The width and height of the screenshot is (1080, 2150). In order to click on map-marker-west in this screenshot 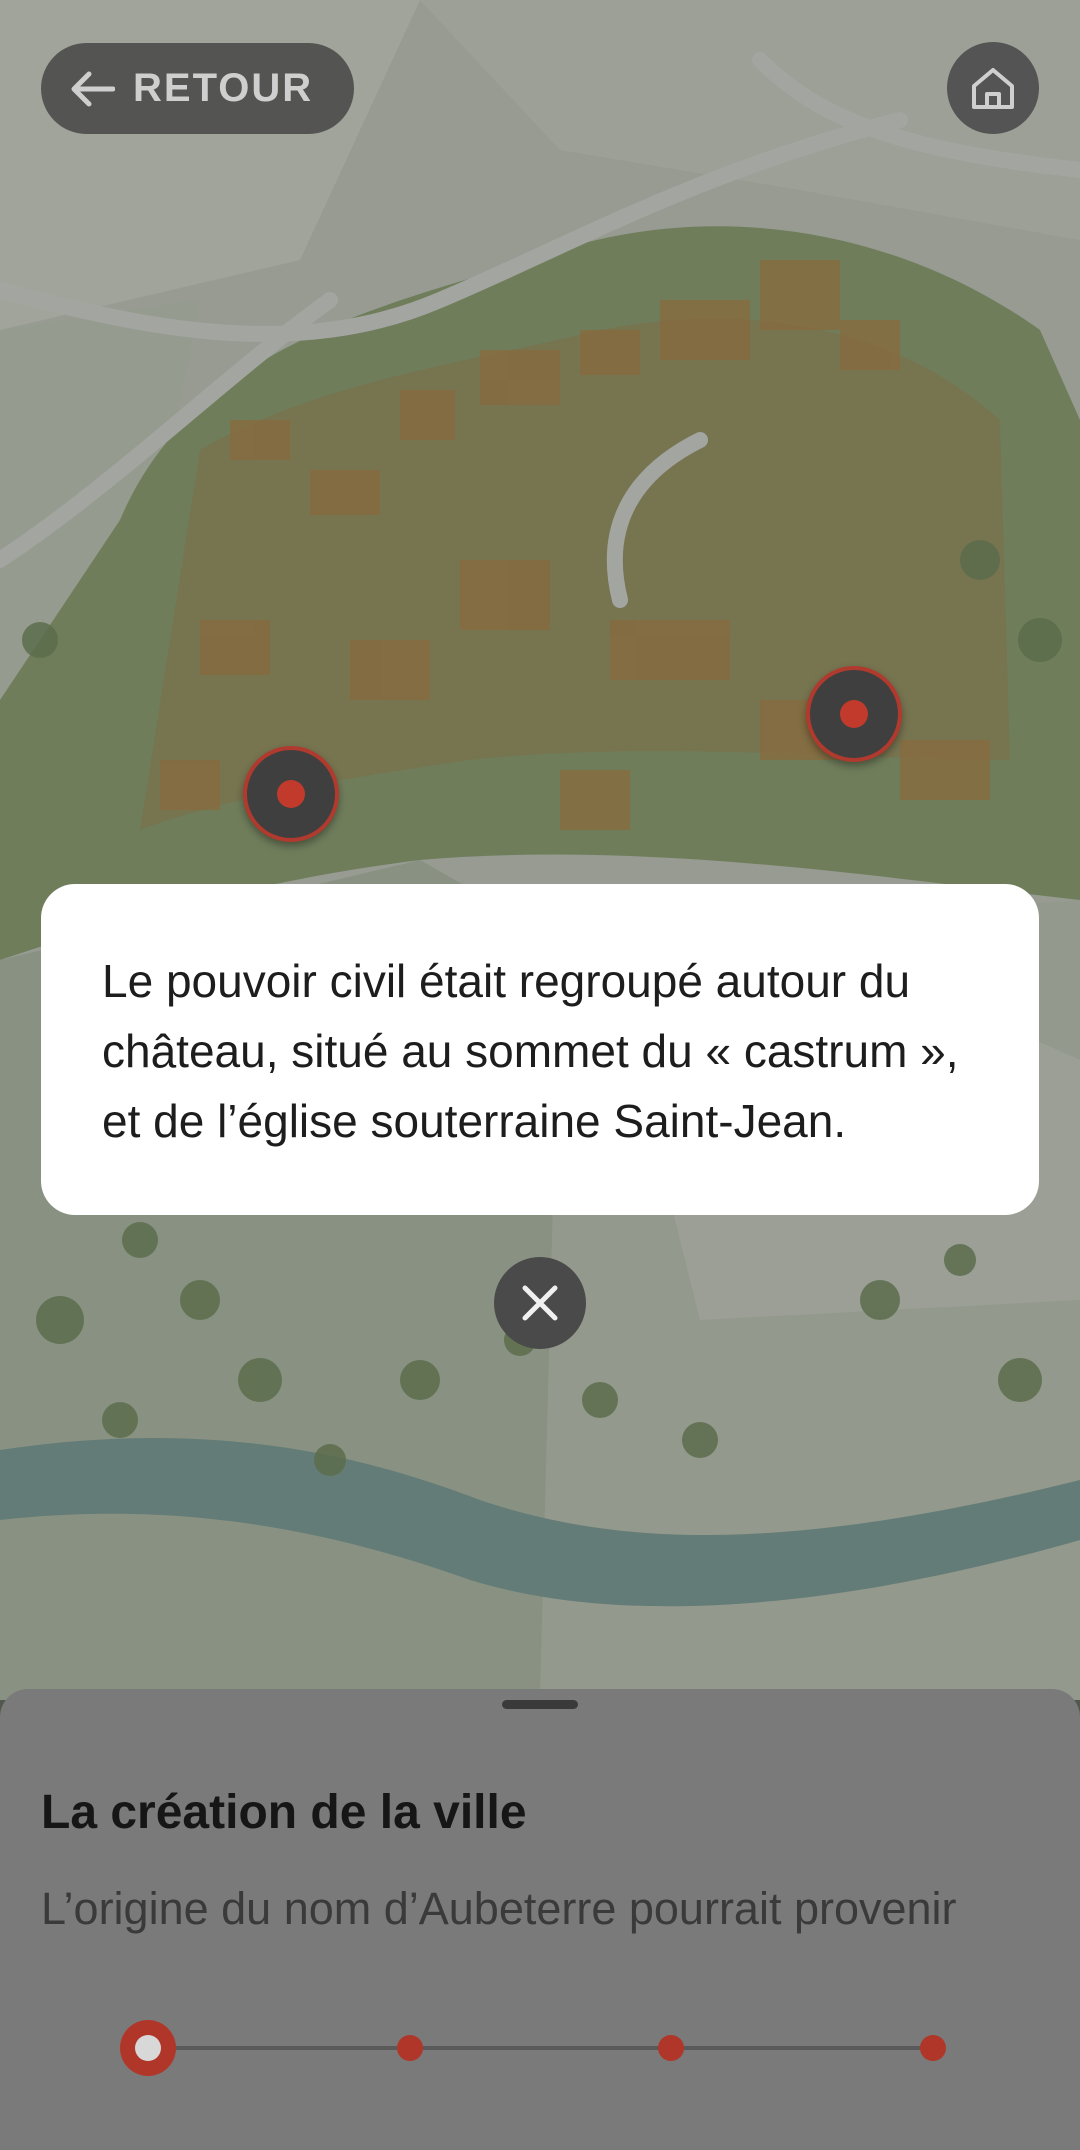, I will do `click(291, 794)`.